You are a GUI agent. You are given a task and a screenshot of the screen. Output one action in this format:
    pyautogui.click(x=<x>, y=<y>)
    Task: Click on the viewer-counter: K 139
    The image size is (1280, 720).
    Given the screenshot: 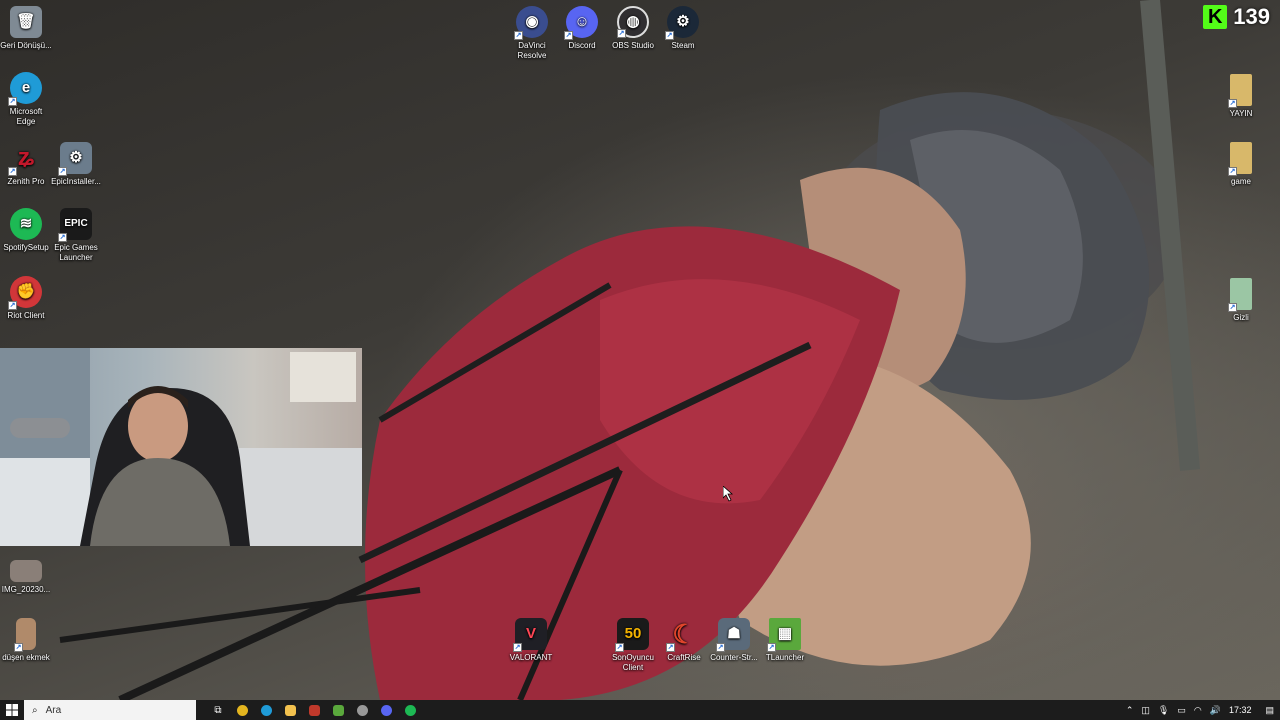 What is the action you would take?
    pyautogui.click(x=1236, y=17)
    